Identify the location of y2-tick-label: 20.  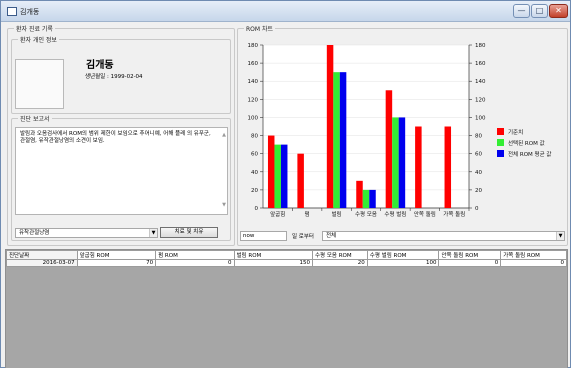
(478, 191).